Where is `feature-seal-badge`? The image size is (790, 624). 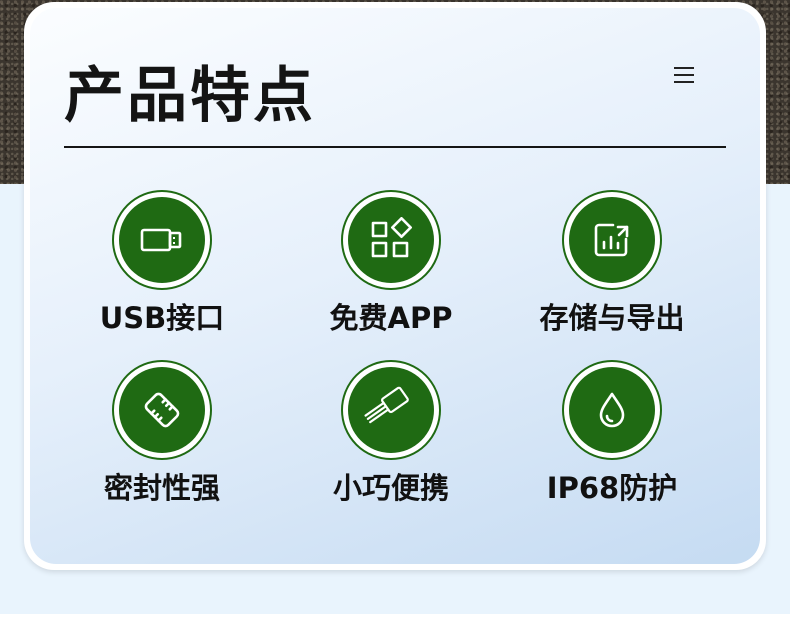 feature-seal-badge is located at coordinates (162, 410).